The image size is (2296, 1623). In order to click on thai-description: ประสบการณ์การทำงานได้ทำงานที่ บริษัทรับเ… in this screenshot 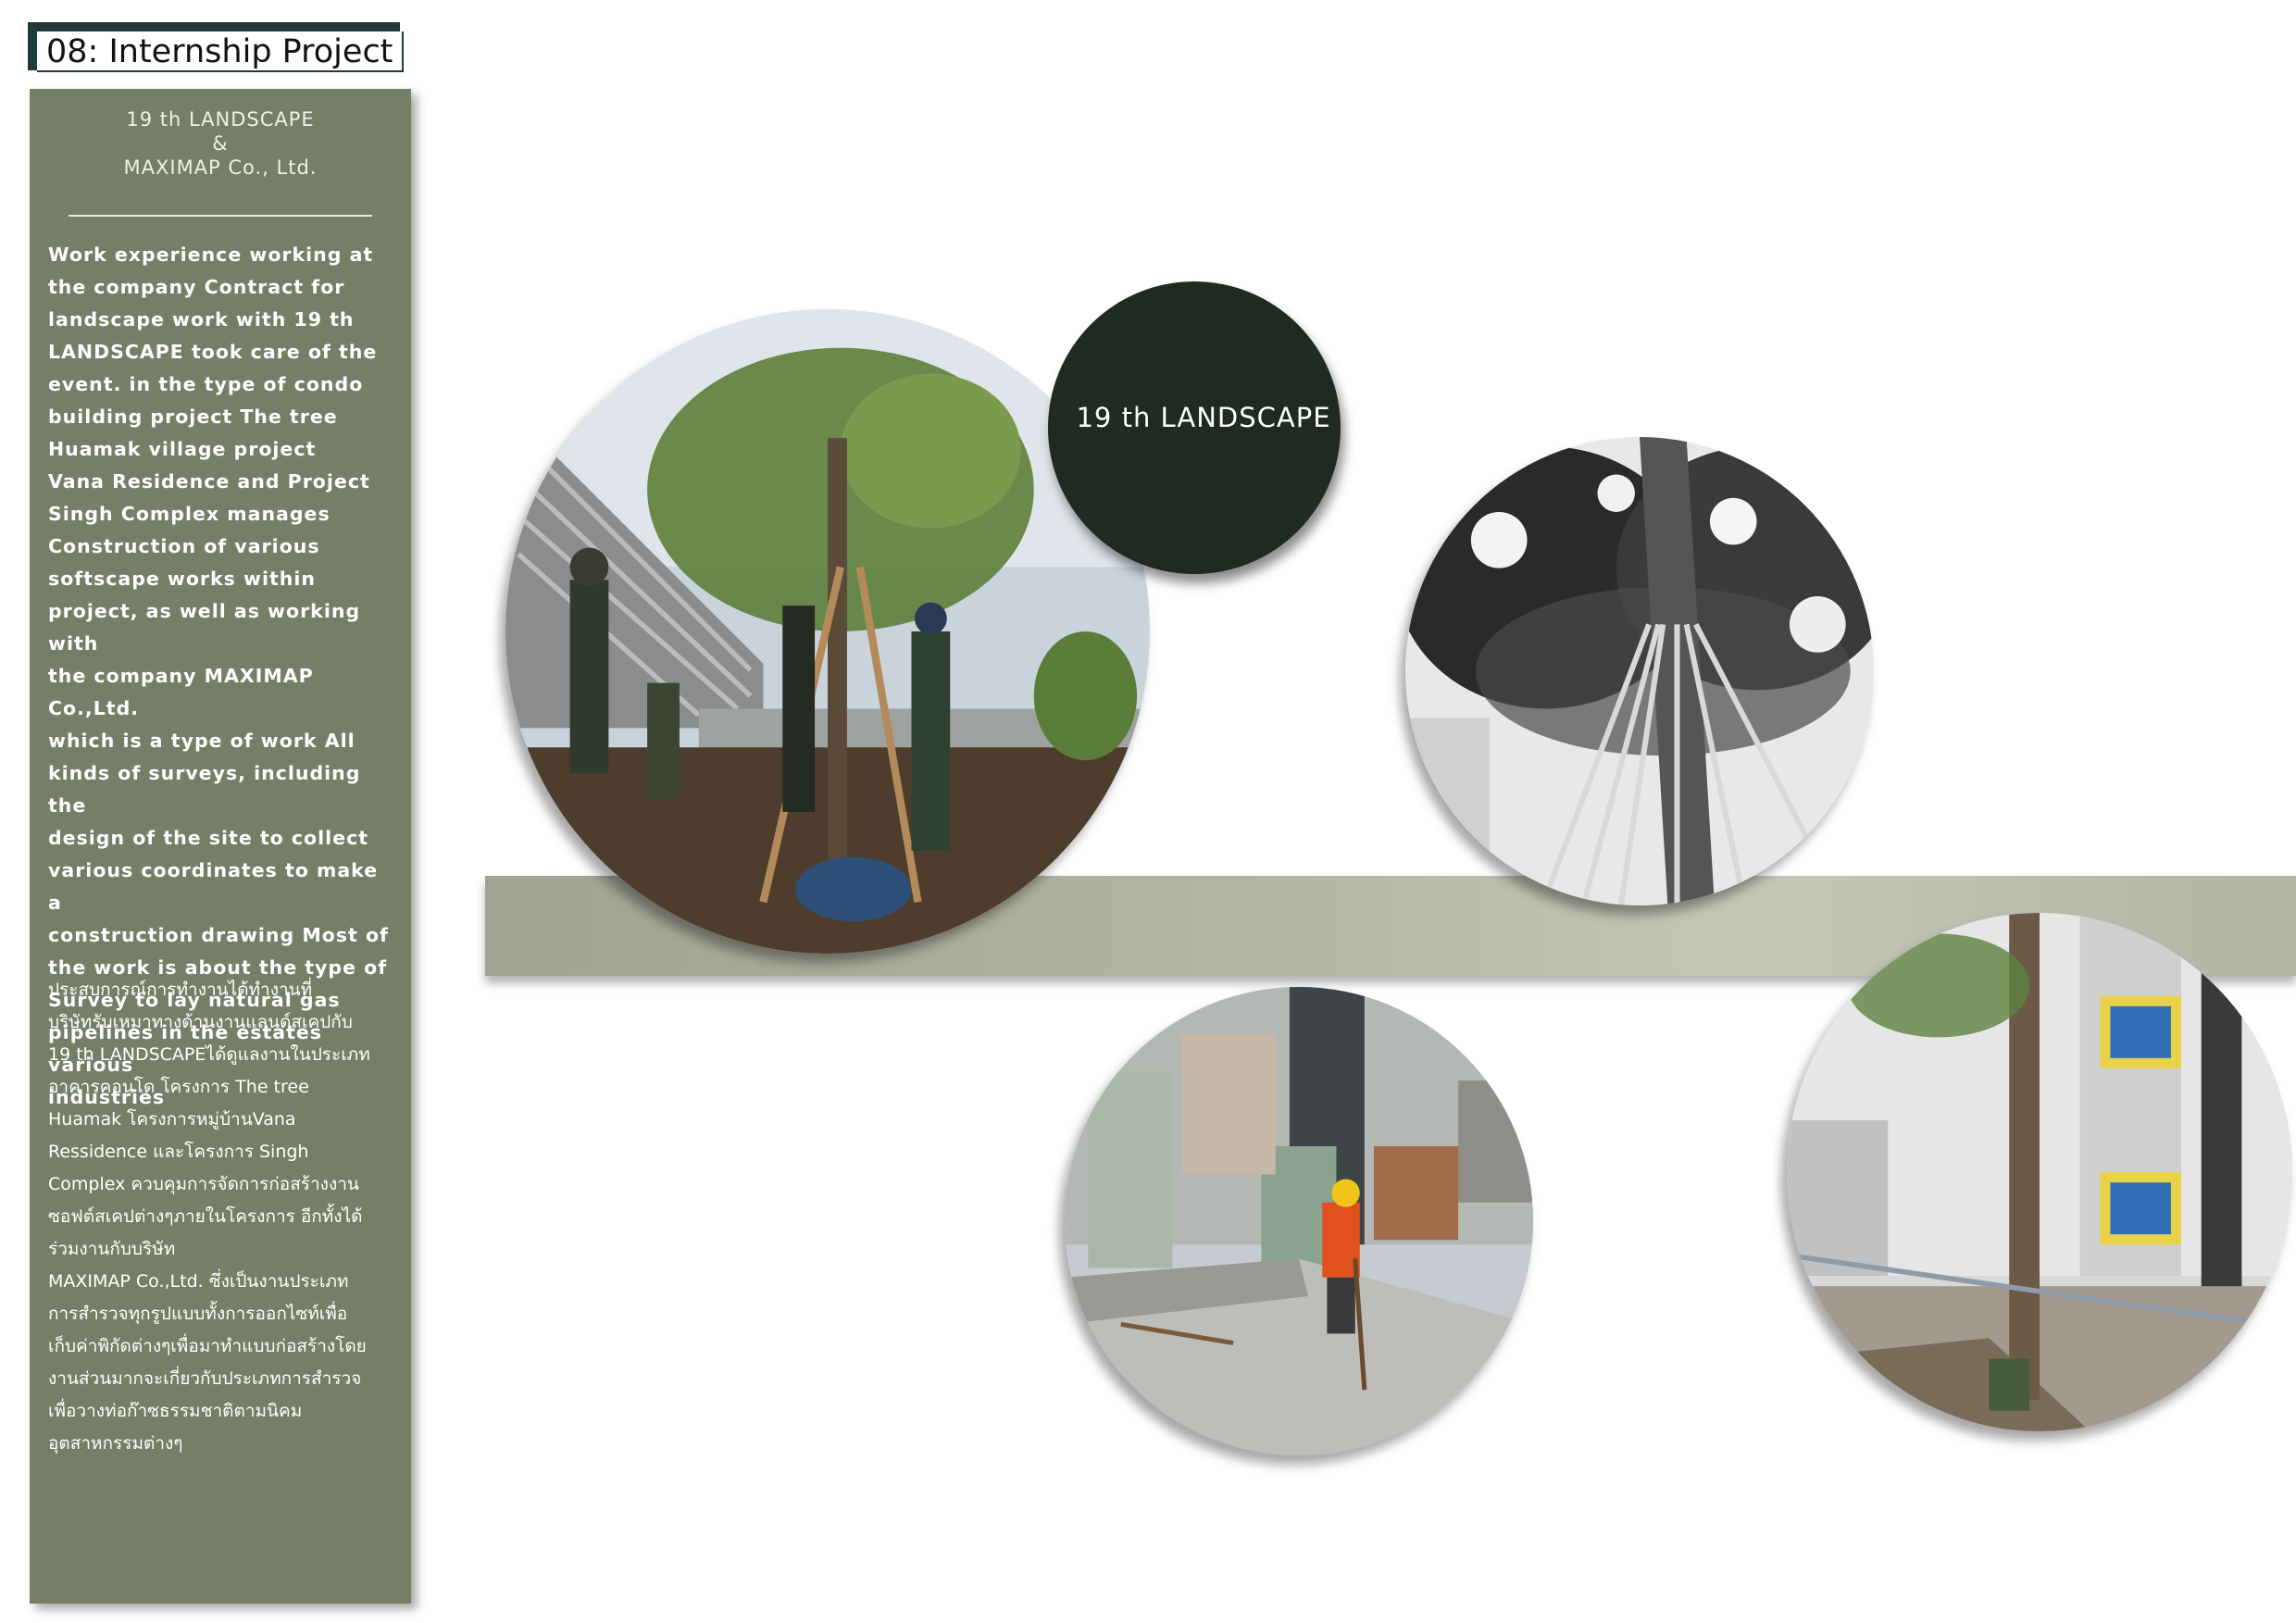, I will do `click(209, 1217)`.